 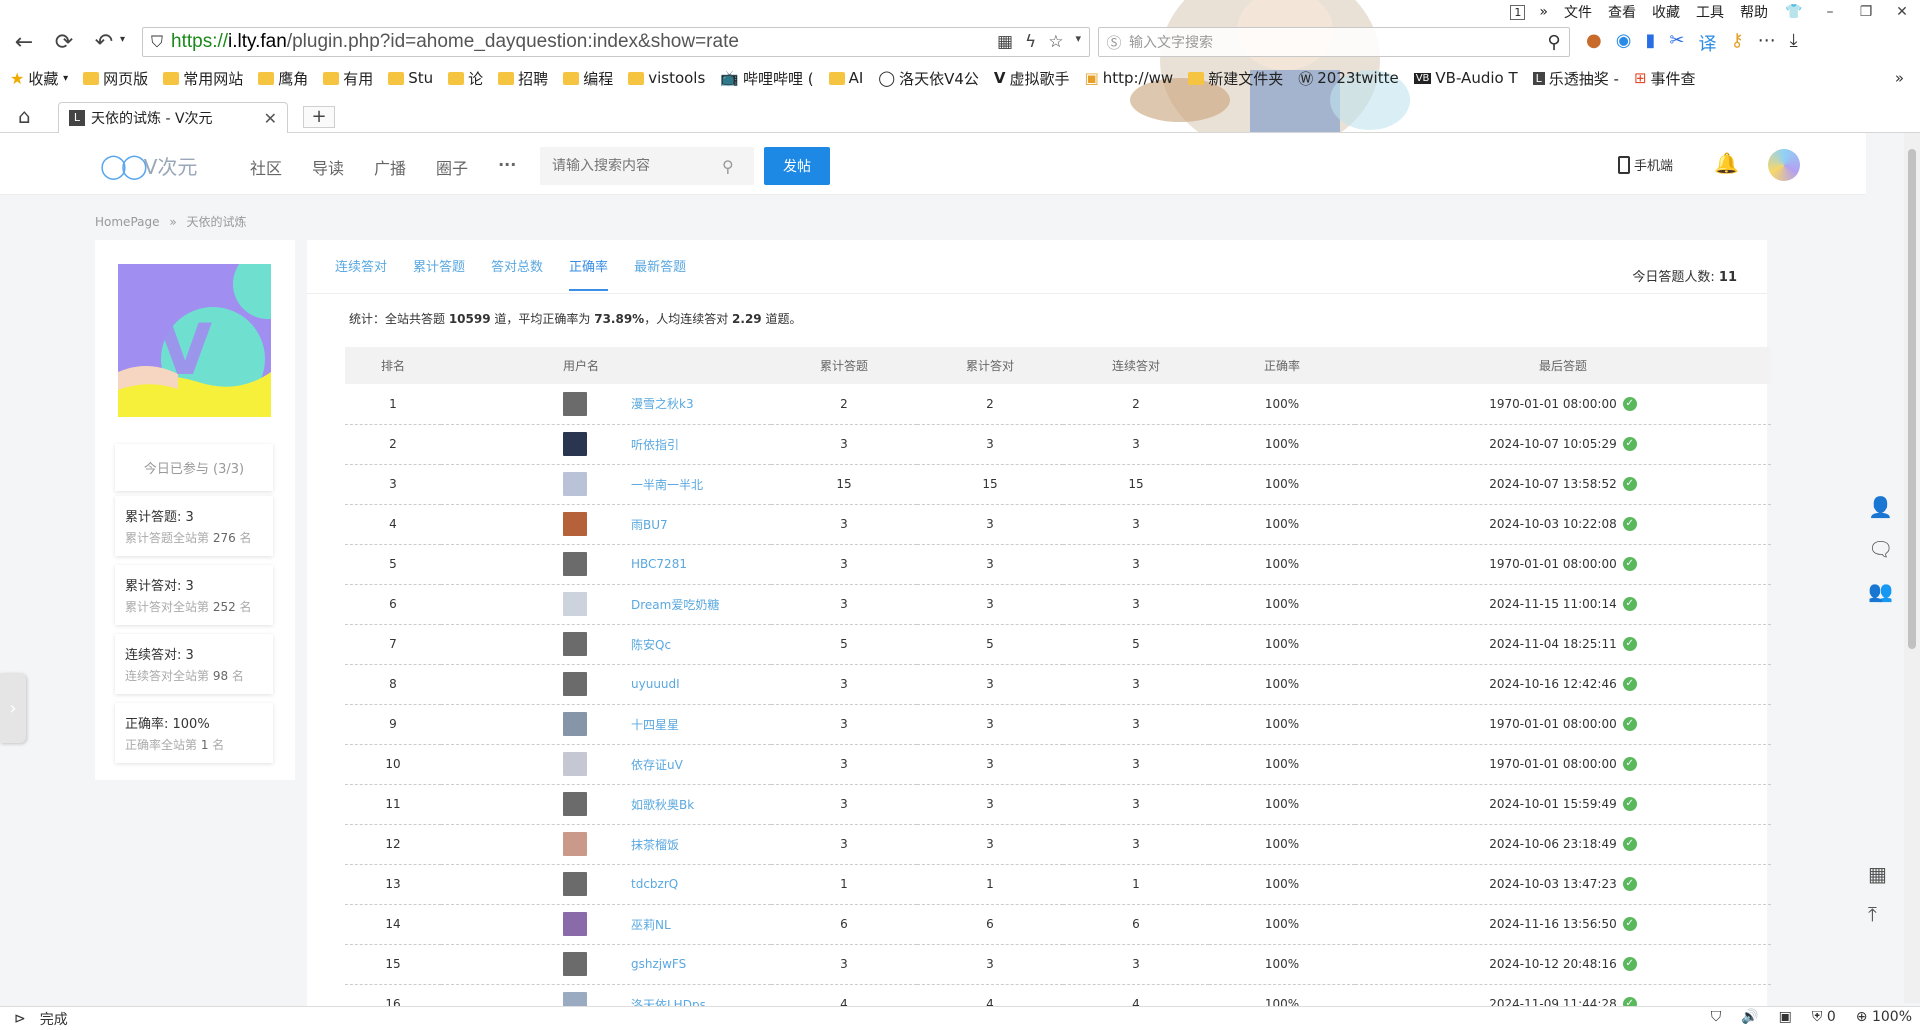 What do you see at coordinates (1880, 549) in the screenshot?
I see `comment-icon: 🗨` at bounding box center [1880, 549].